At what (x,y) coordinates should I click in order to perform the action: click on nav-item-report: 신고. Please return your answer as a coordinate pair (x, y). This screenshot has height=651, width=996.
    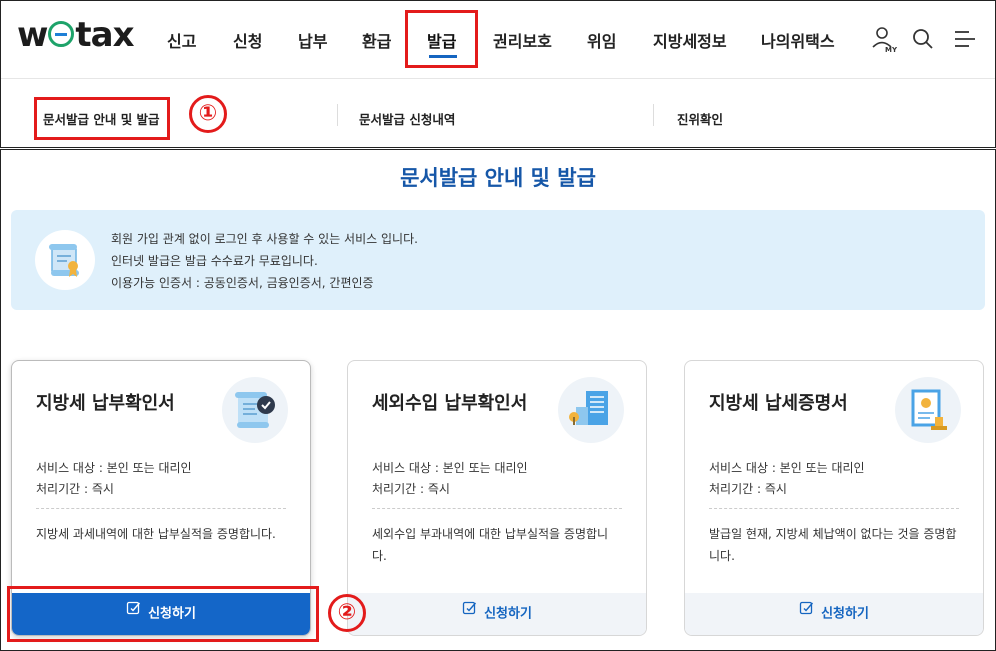
    Looking at the image, I should click on (181, 40).